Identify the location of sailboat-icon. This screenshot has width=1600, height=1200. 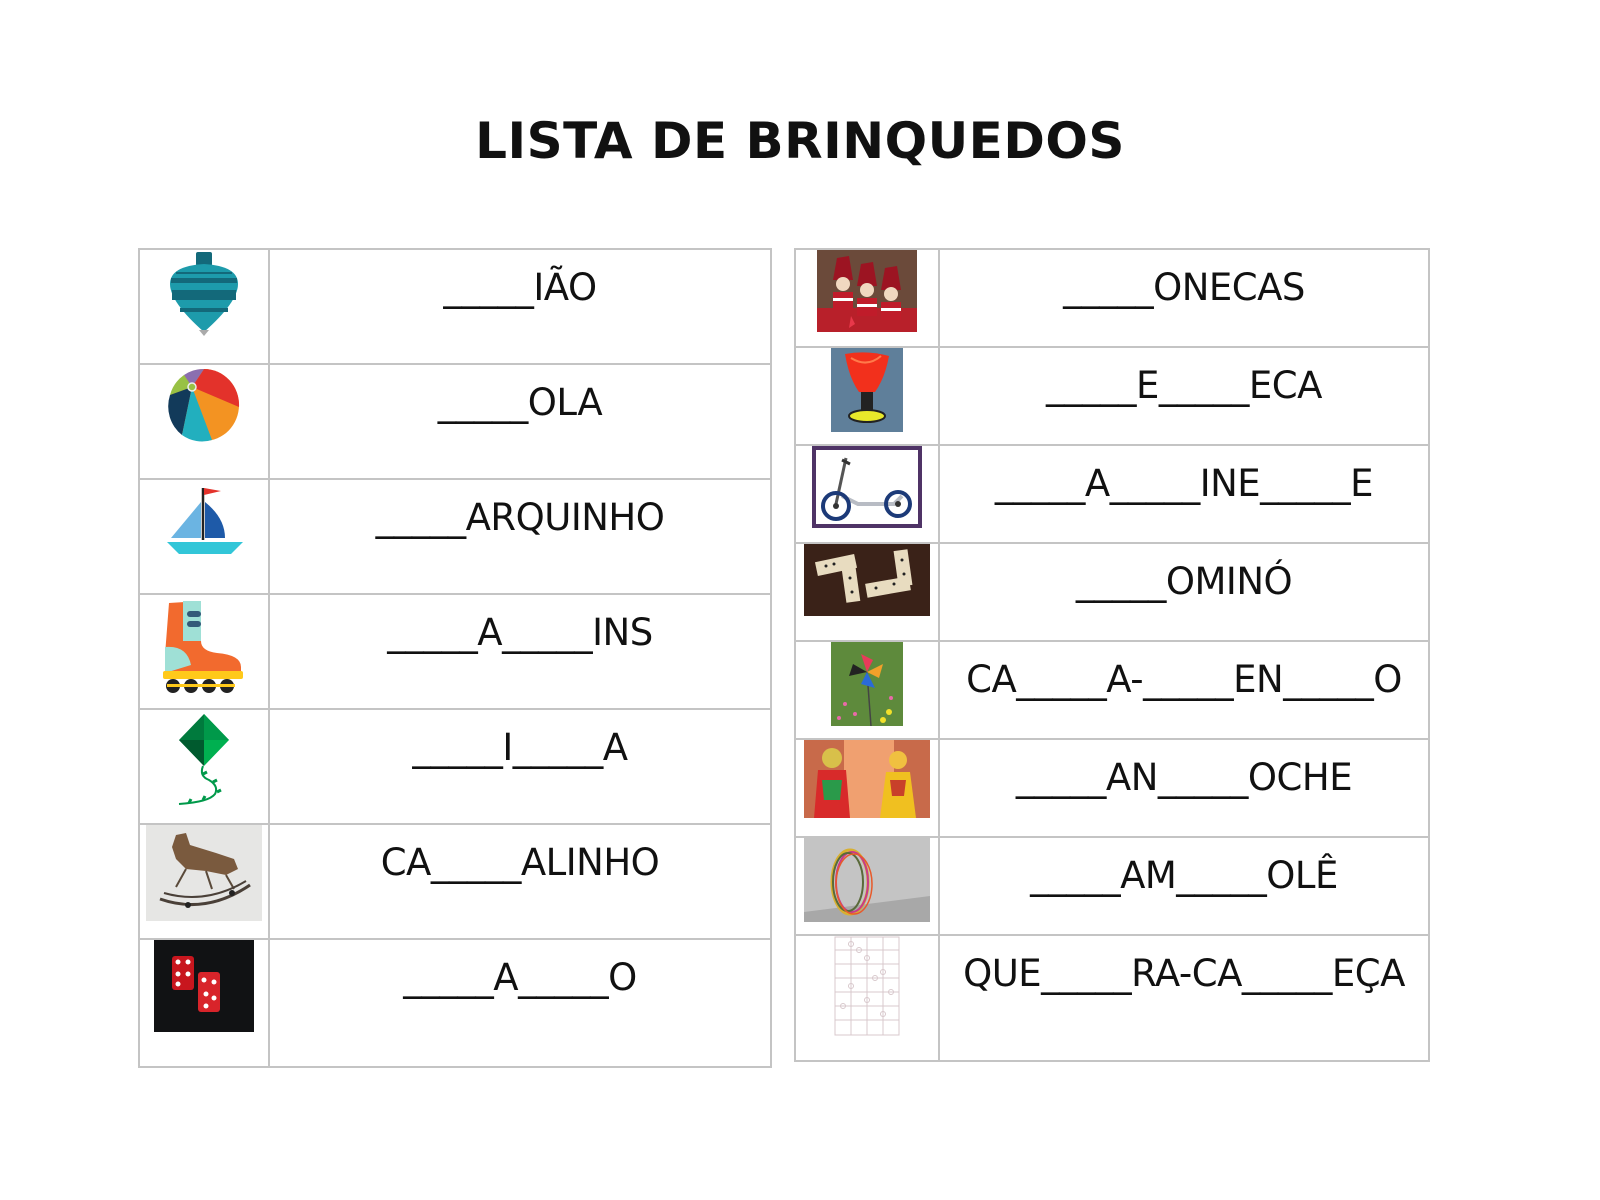
(205, 521).